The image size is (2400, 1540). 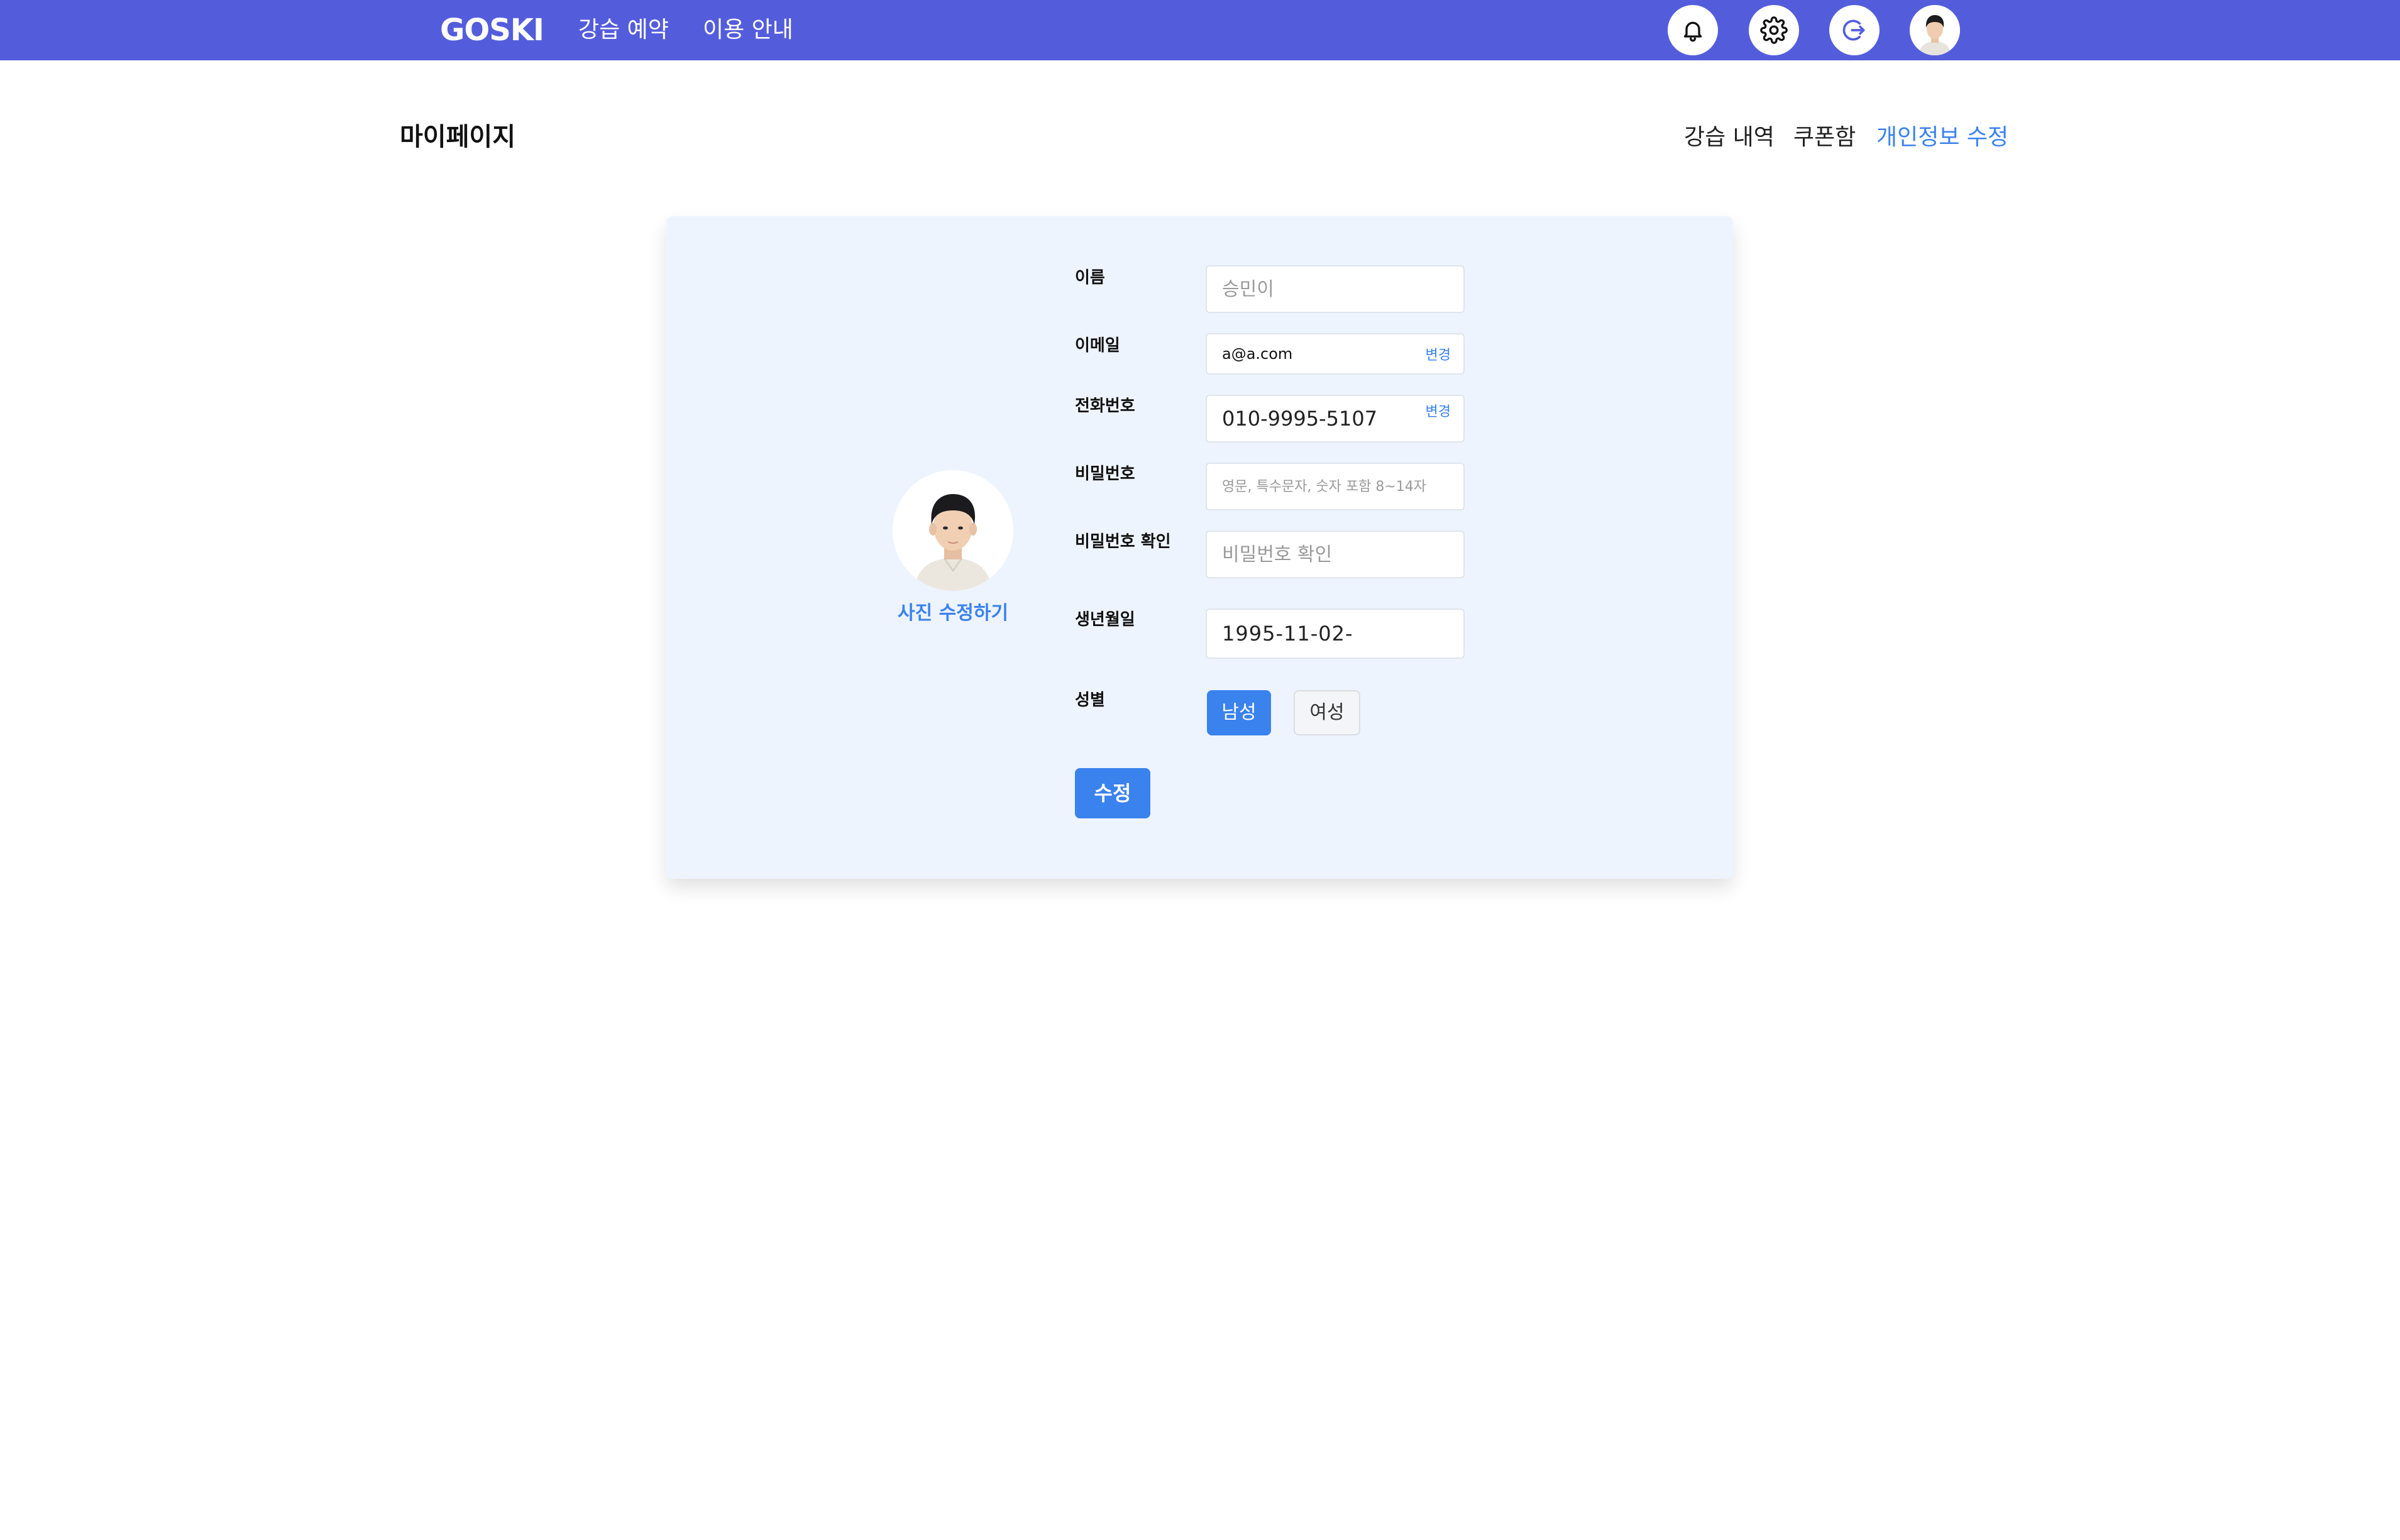 I want to click on avatar, so click(x=1935, y=30).